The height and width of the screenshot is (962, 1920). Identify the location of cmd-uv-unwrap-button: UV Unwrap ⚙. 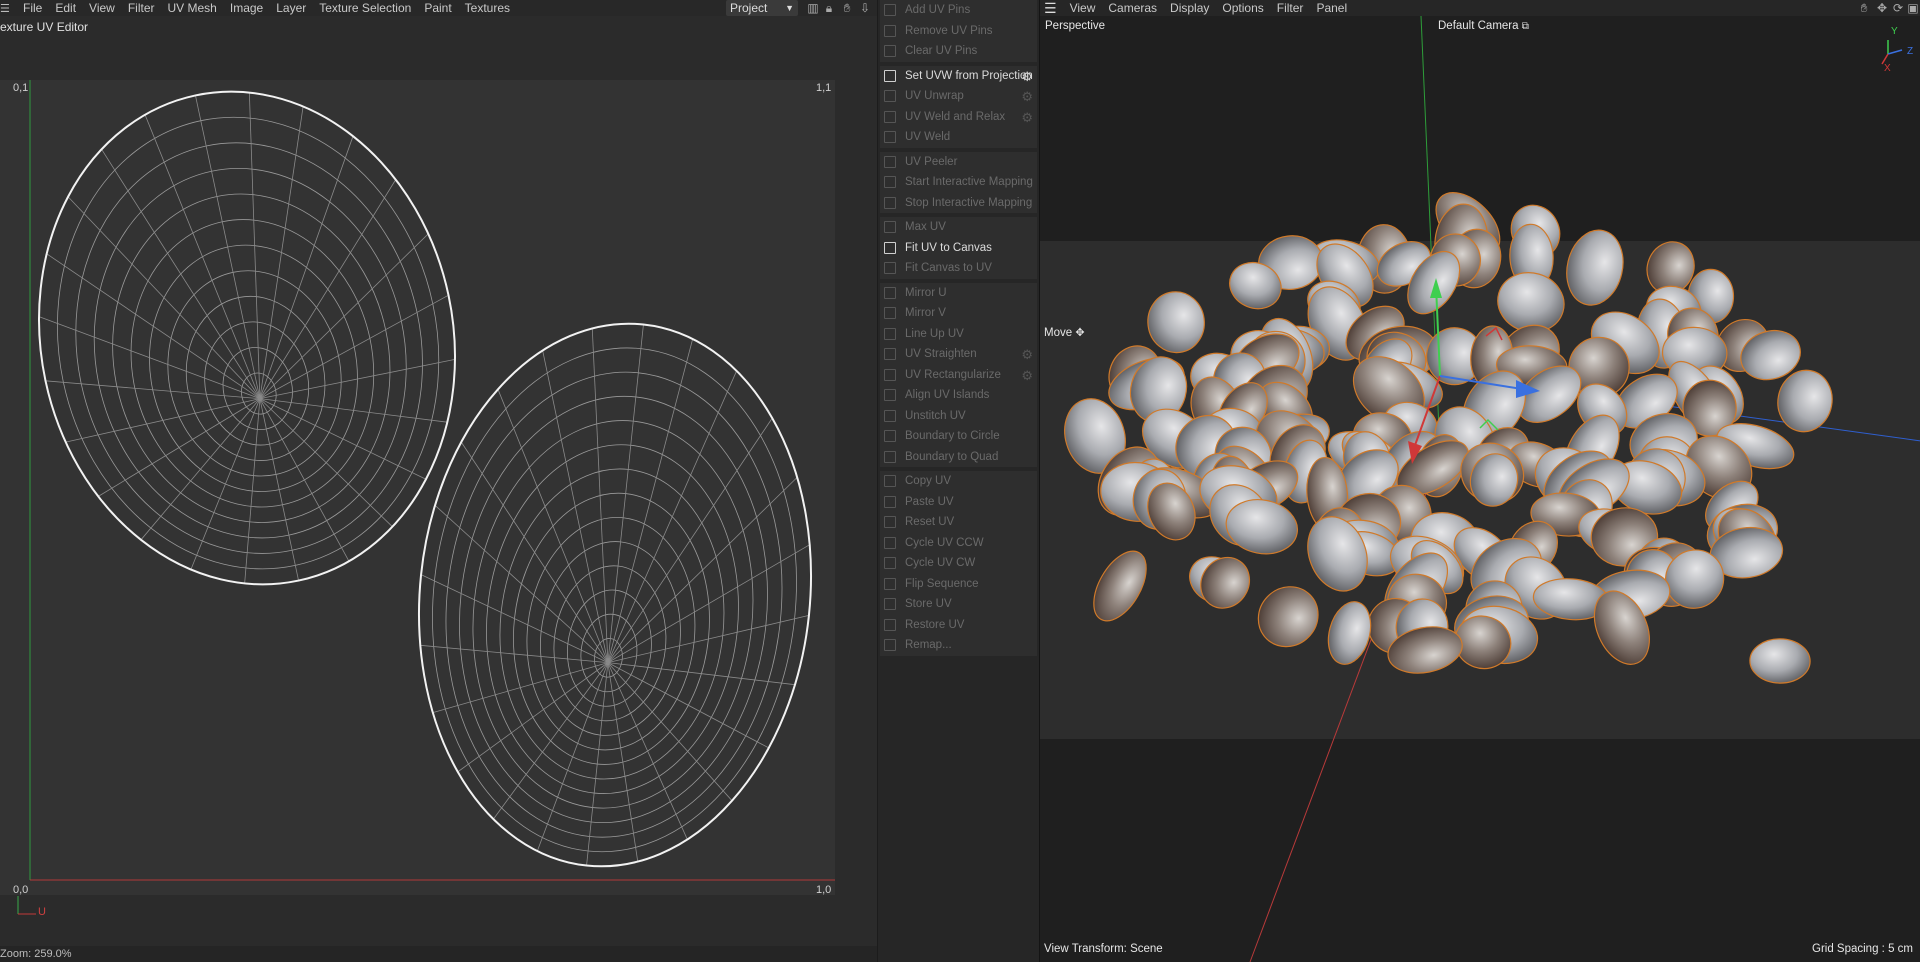
(958, 96).